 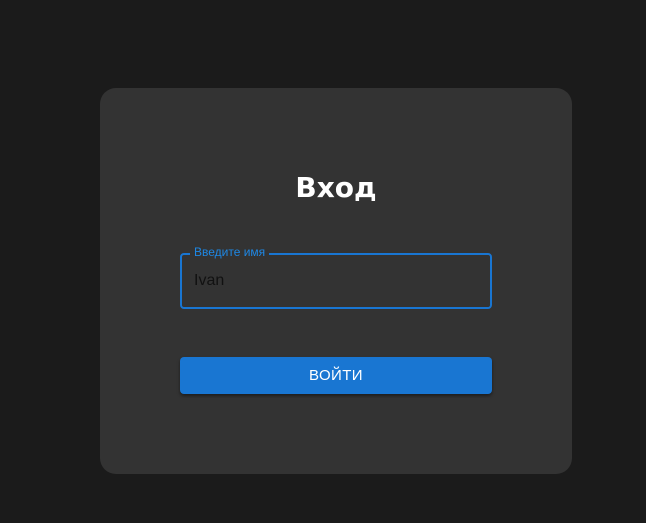 I want to click on name-input, so click(x=336, y=281).